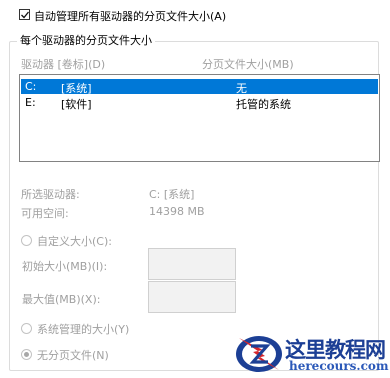  What do you see at coordinates (86, 40) in the screenshot?
I see `group-title: 每个驱动器的分页文件大小` at bounding box center [86, 40].